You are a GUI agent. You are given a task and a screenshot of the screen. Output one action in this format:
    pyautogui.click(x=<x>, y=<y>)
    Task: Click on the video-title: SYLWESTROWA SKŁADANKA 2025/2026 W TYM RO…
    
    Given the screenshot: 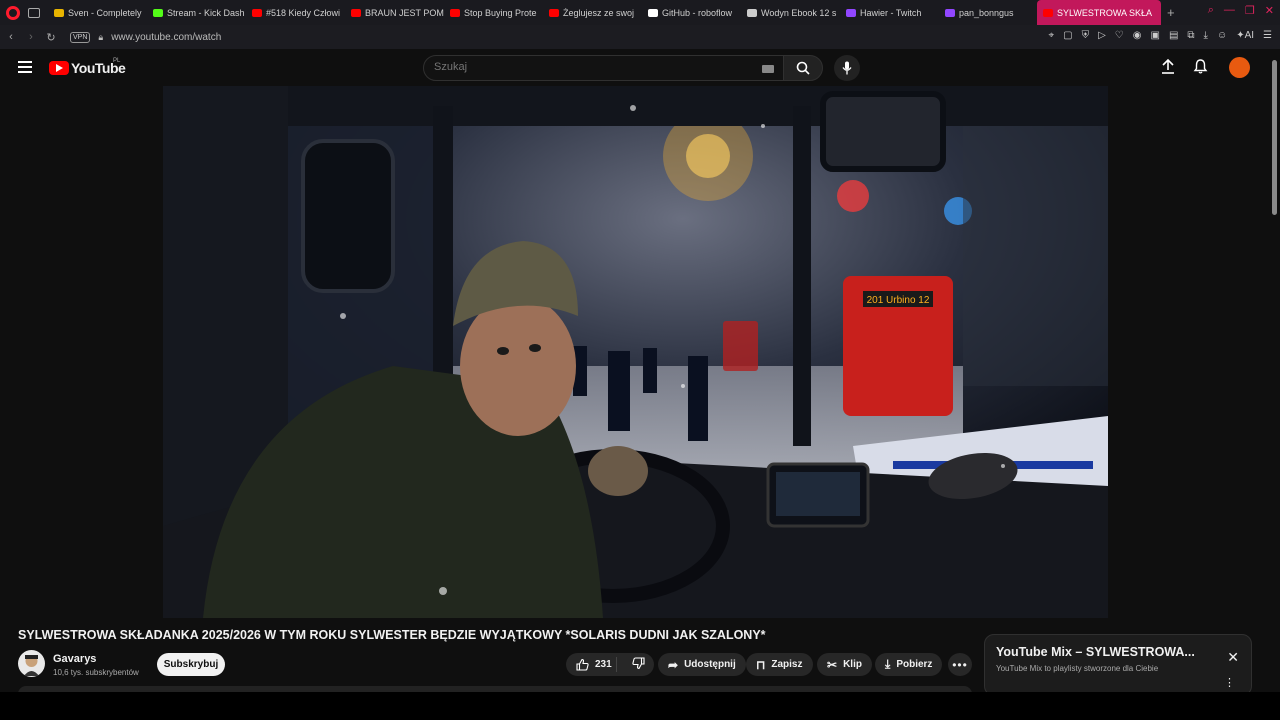 What is the action you would take?
    pyautogui.click(x=392, y=635)
    